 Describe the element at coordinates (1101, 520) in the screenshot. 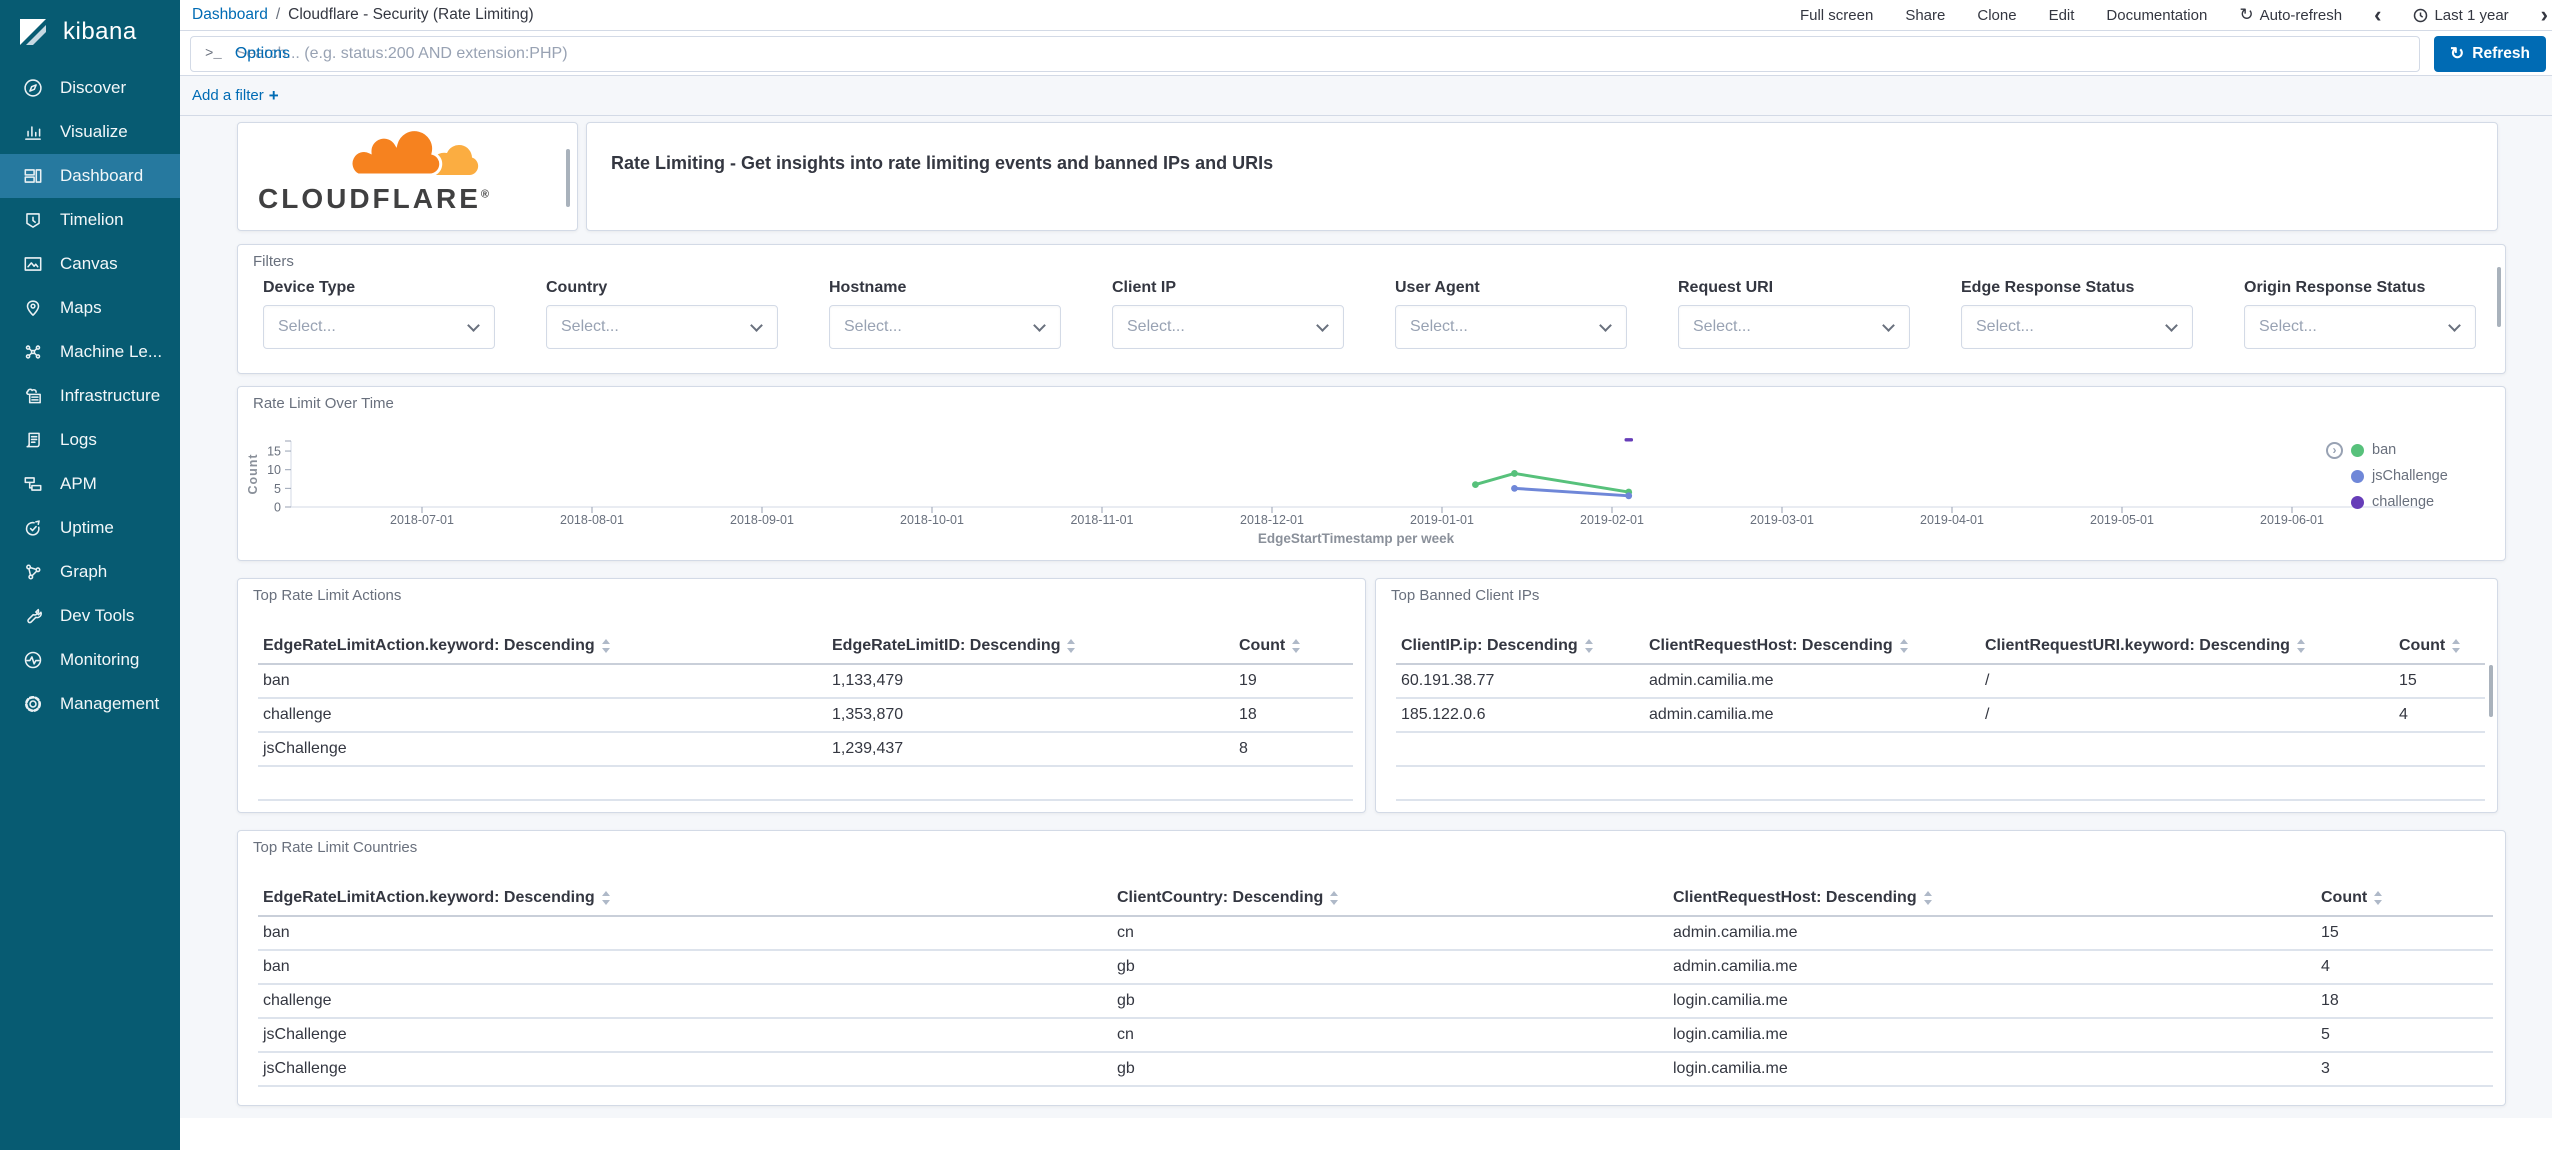

I see `svg-text: 2018-11-01` at that location.